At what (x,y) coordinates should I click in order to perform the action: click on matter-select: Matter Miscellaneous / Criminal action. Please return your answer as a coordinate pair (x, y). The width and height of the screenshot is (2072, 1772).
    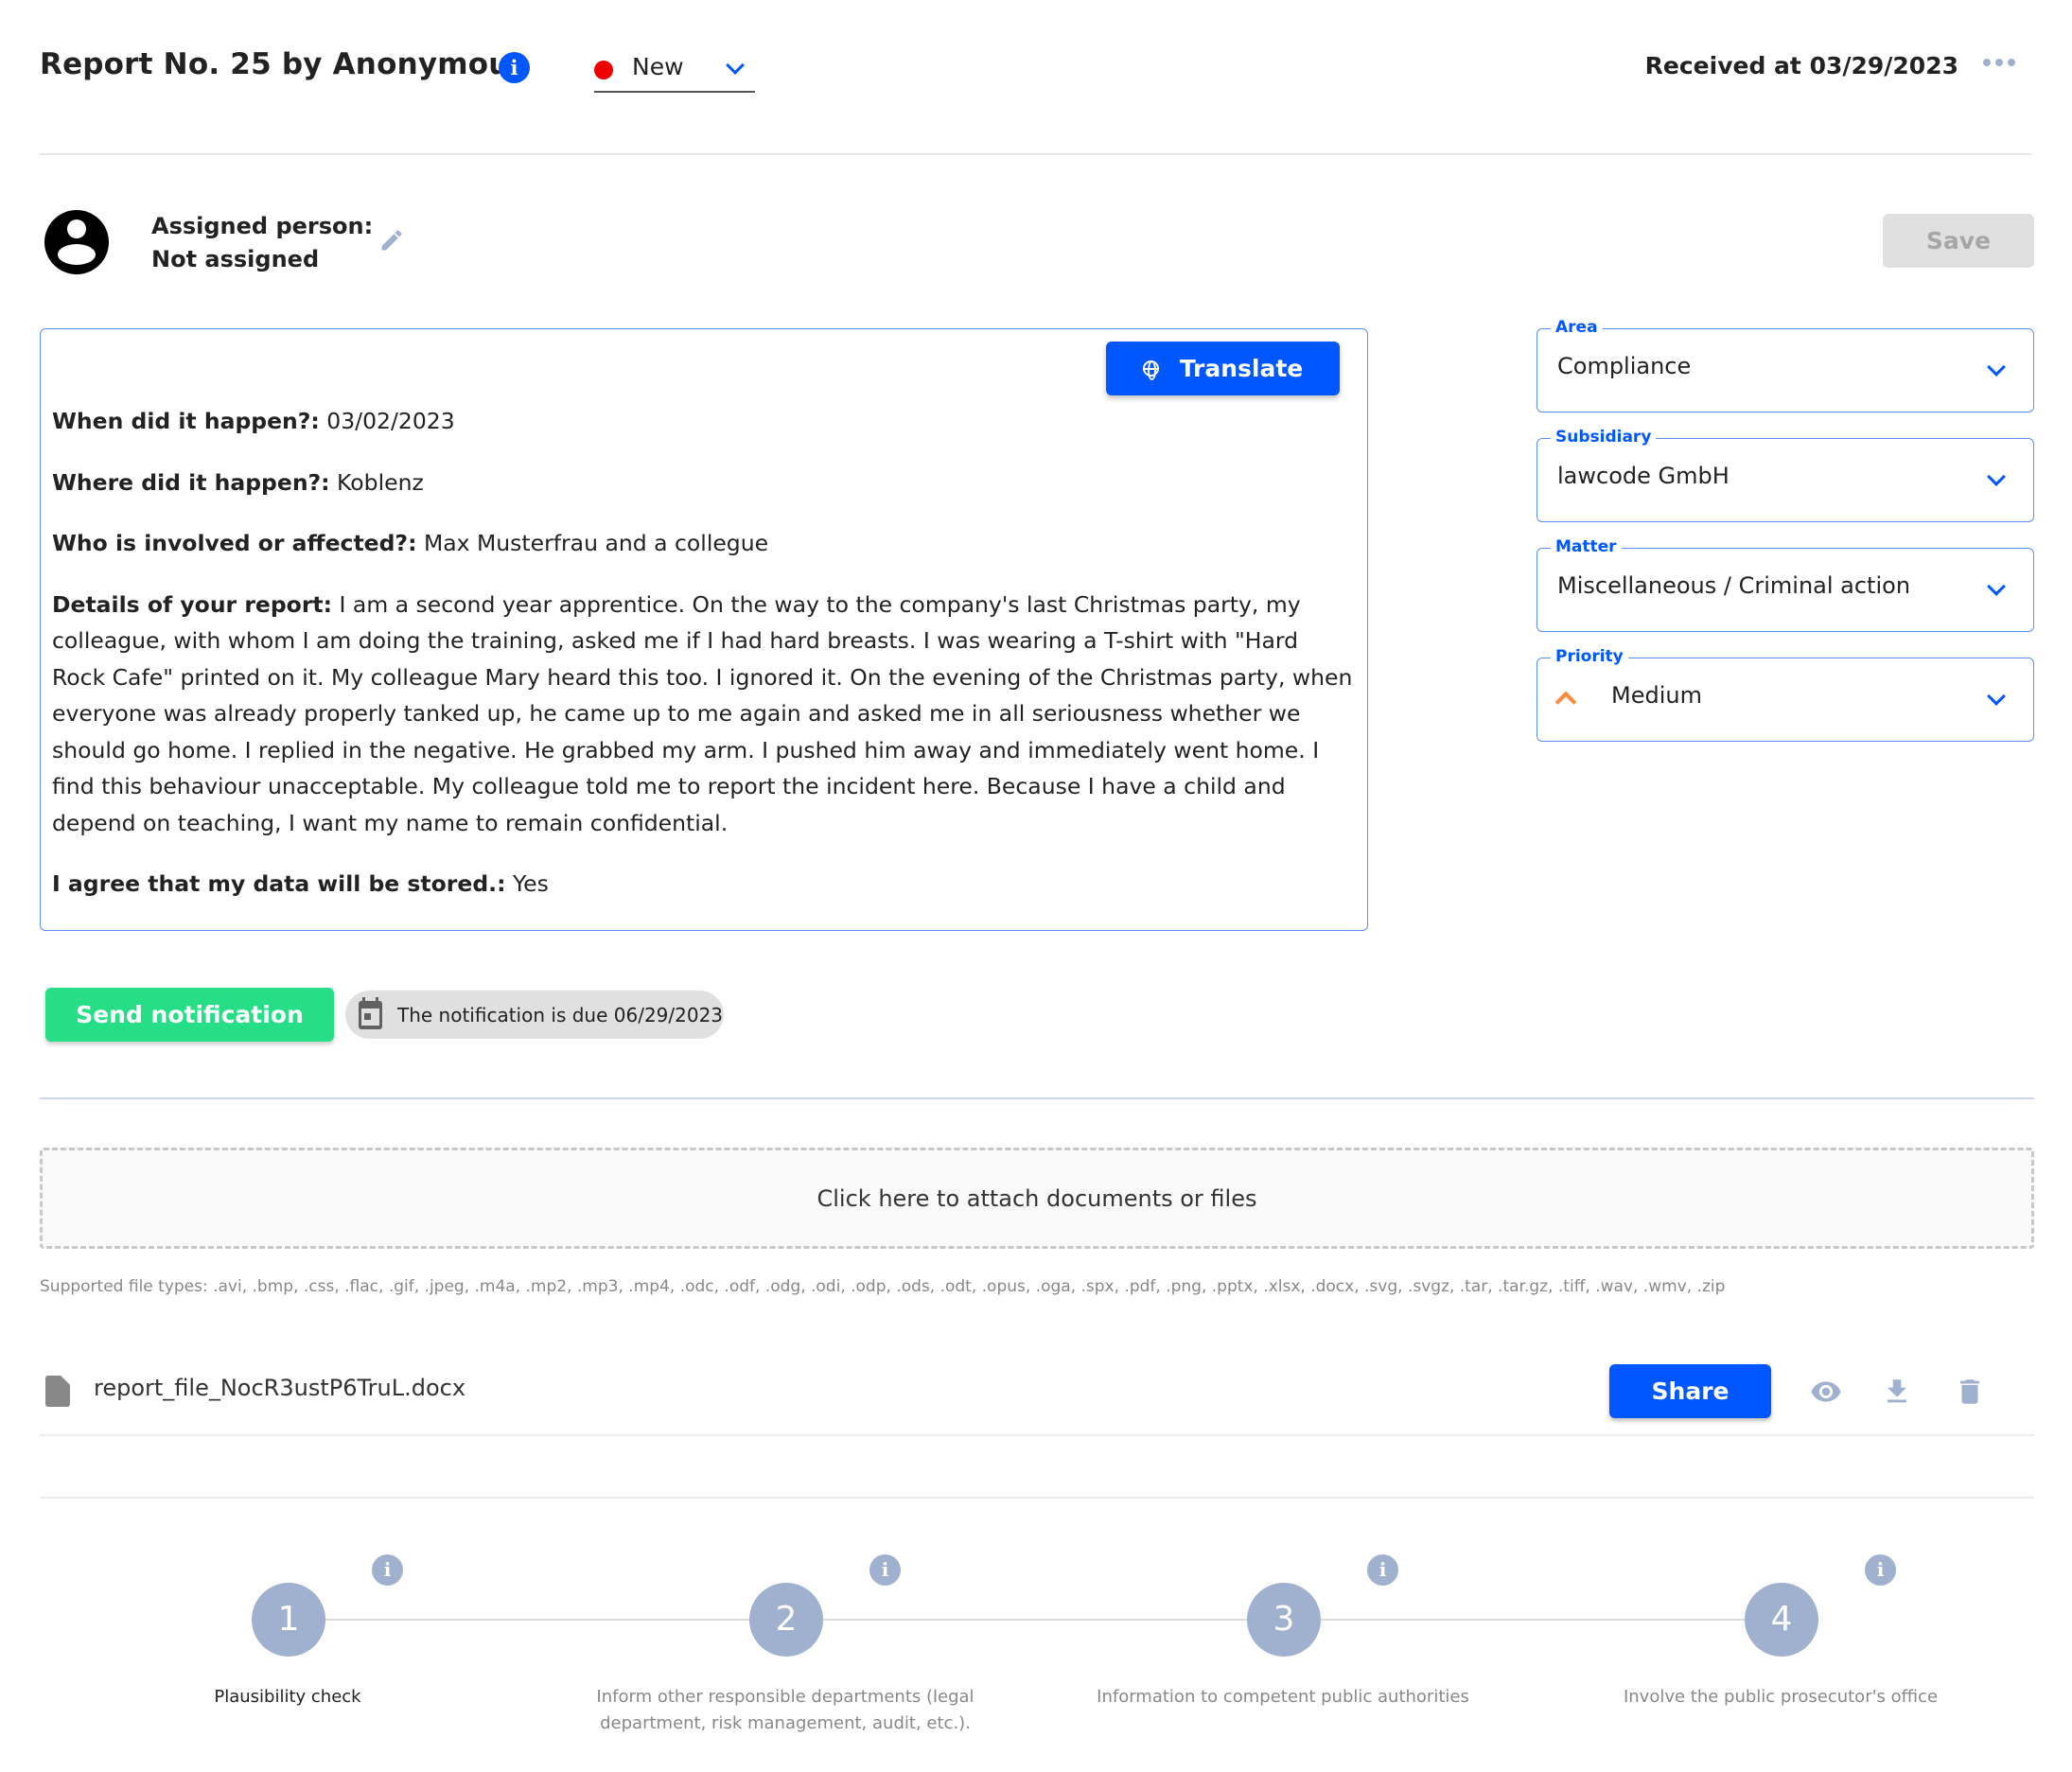
    Looking at the image, I should click on (1785, 585).